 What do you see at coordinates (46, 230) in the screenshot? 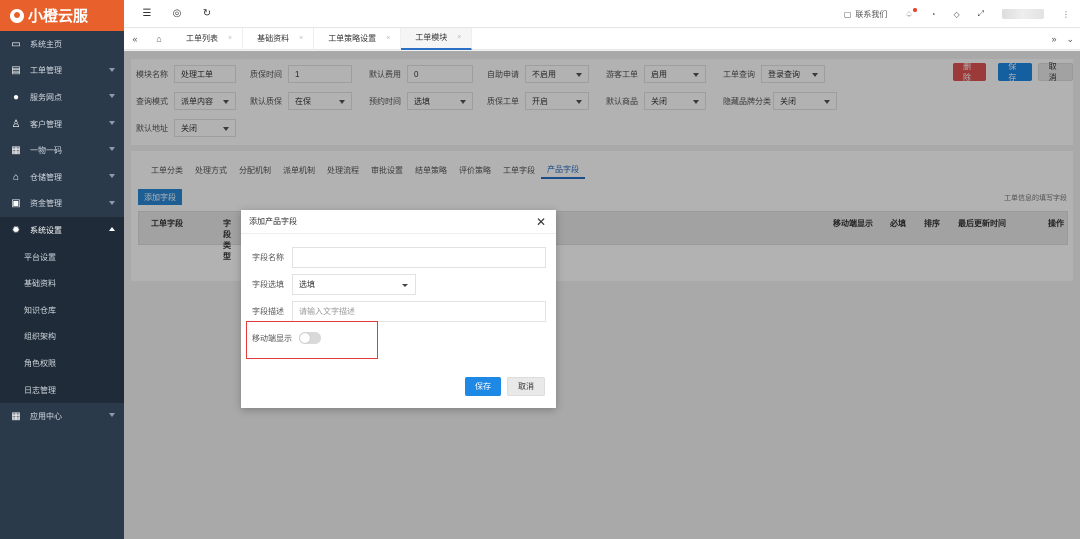
I see `sidebar-item-label: 系统设置` at bounding box center [46, 230].